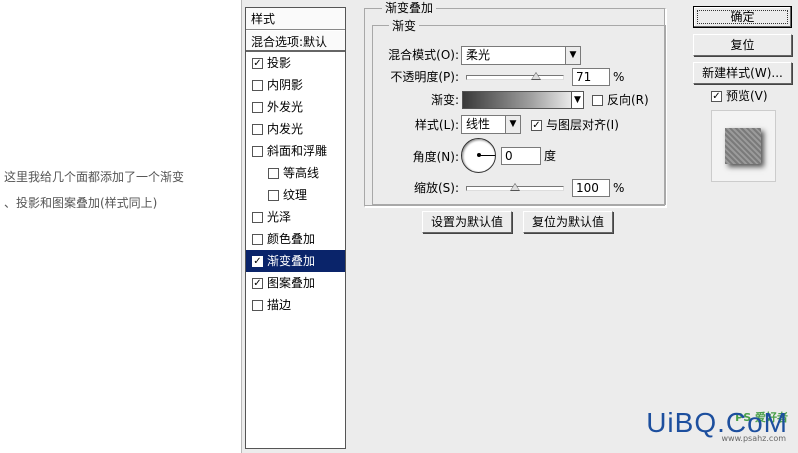 This screenshot has height=453, width=798. I want to click on caption-line-1: 这里我给几个面都添加了一个渐变, so click(94, 177).